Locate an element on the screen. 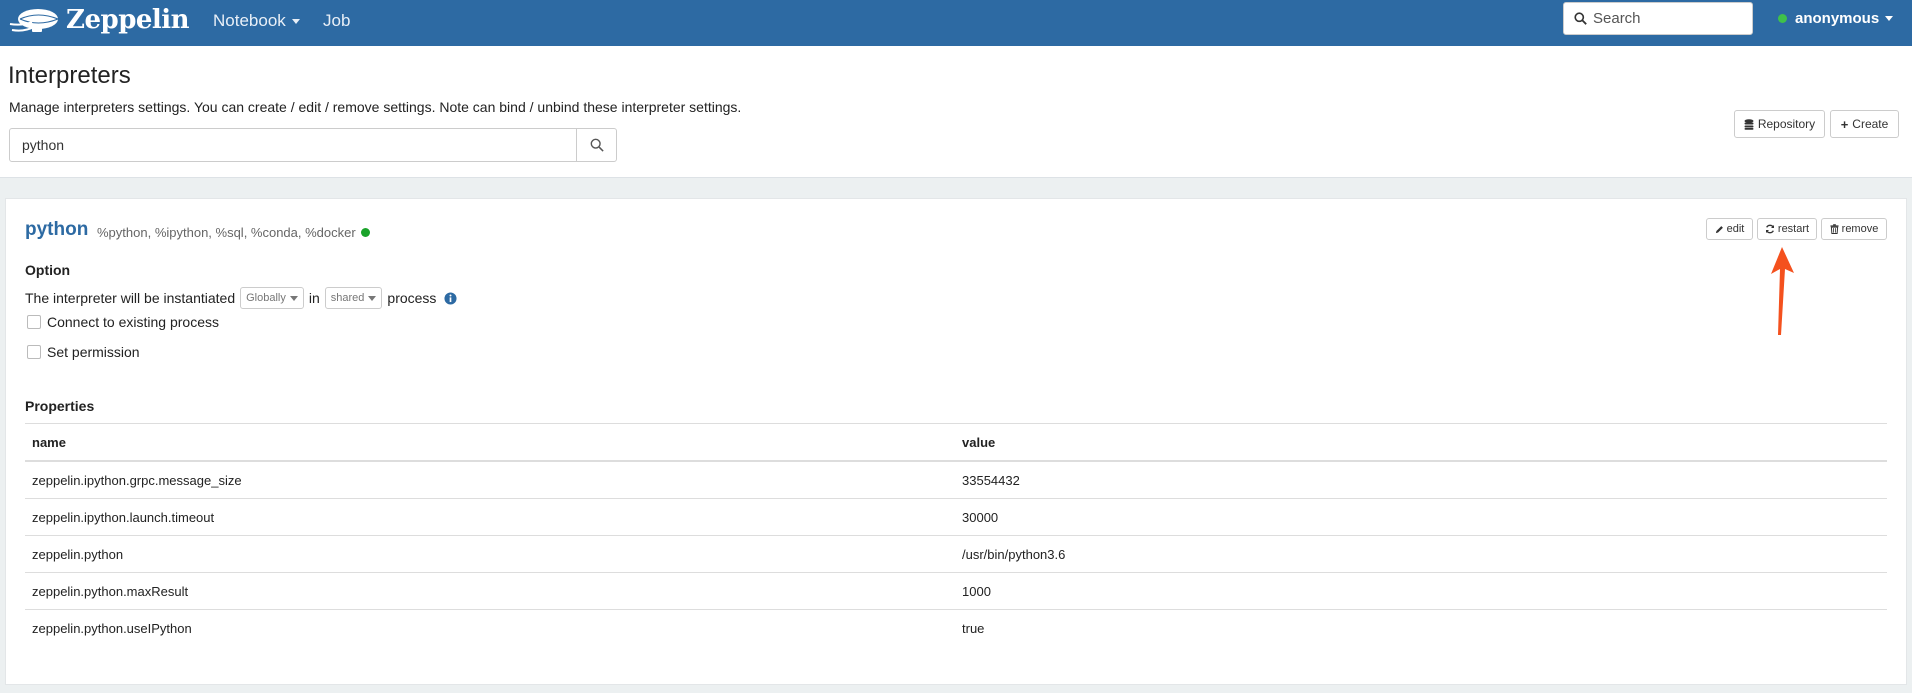  scope-select-value: Globally is located at coordinates (266, 298).